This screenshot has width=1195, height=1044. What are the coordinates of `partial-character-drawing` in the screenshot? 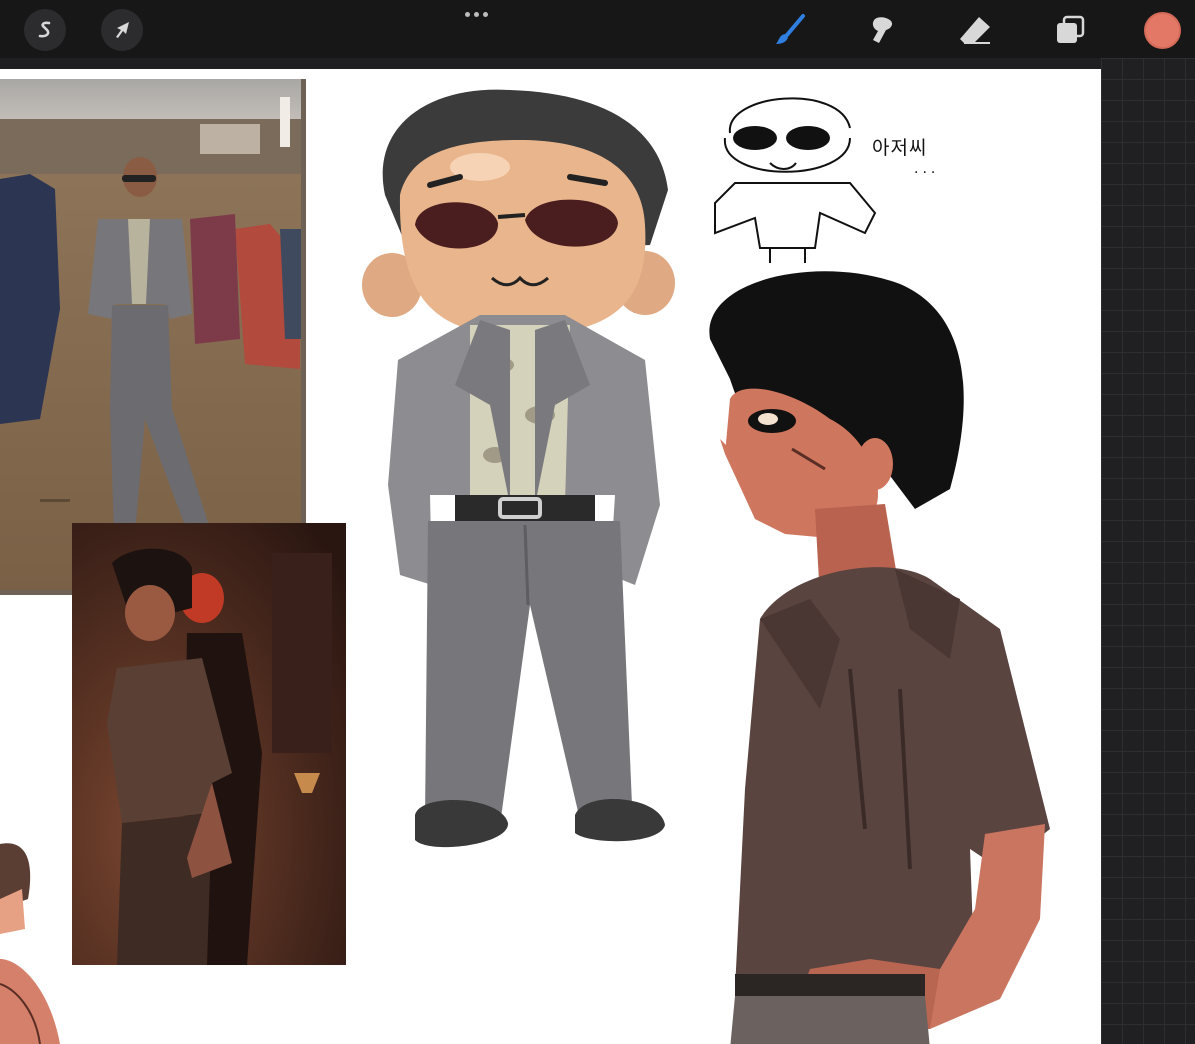 It's located at (35, 941).